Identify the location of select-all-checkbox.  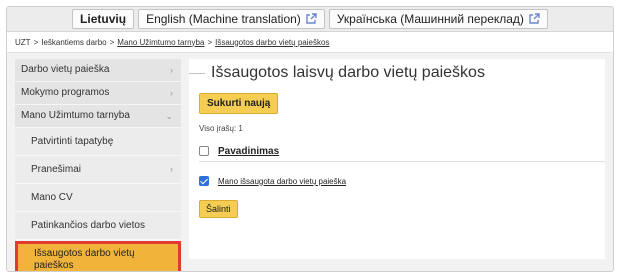
(204, 151).